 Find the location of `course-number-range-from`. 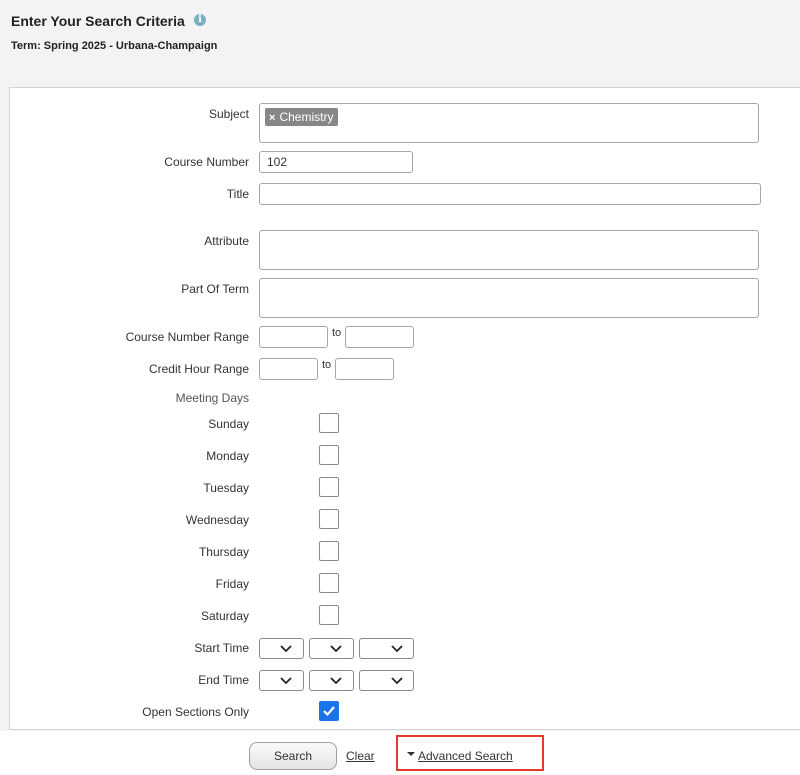

course-number-range-from is located at coordinates (293, 337).